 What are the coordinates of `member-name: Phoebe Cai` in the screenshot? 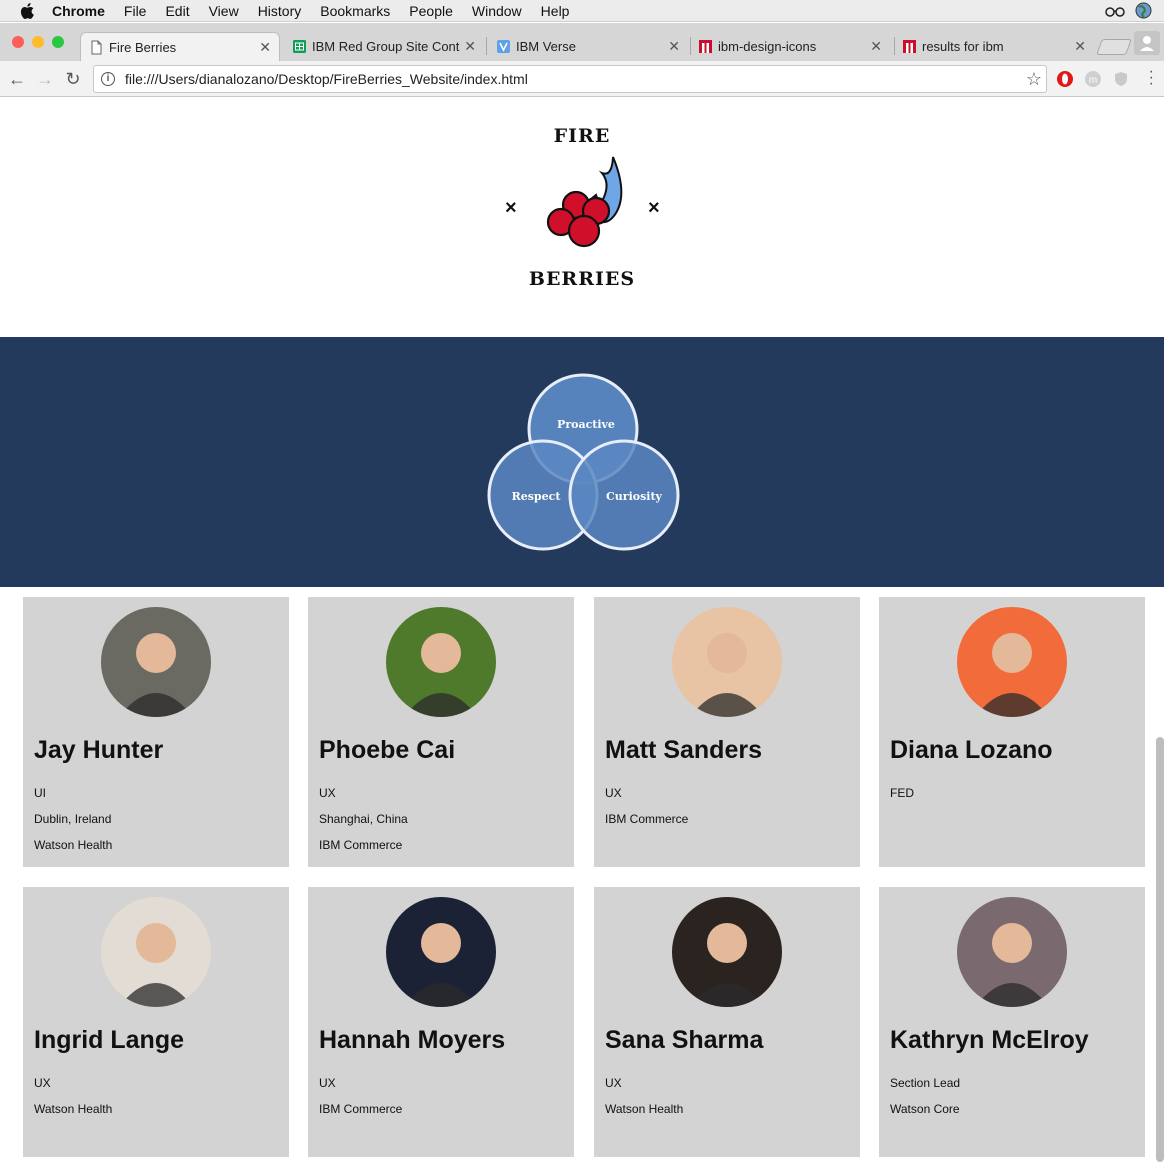 It's located at (387, 750).